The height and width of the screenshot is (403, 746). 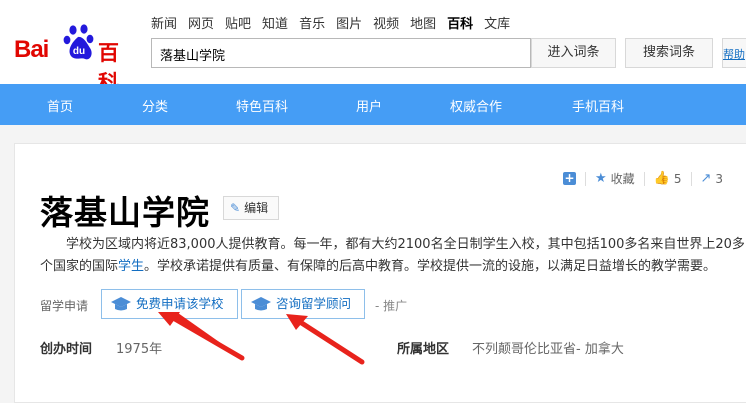 What do you see at coordinates (423, 22) in the screenshot?
I see `nav-map: 地图` at bounding box center [423, 22].